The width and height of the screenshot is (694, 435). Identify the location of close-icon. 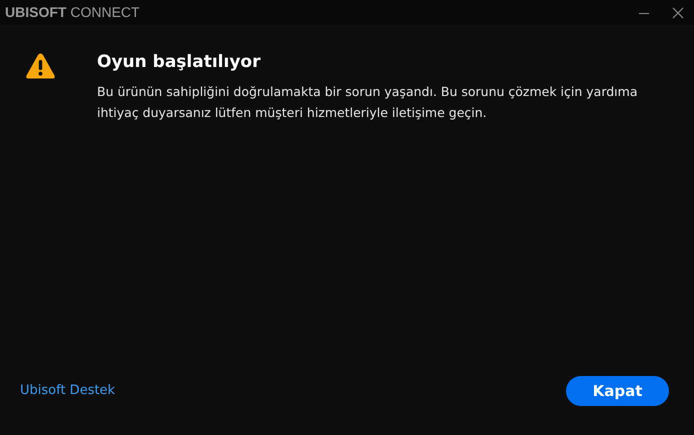
(678, 12).